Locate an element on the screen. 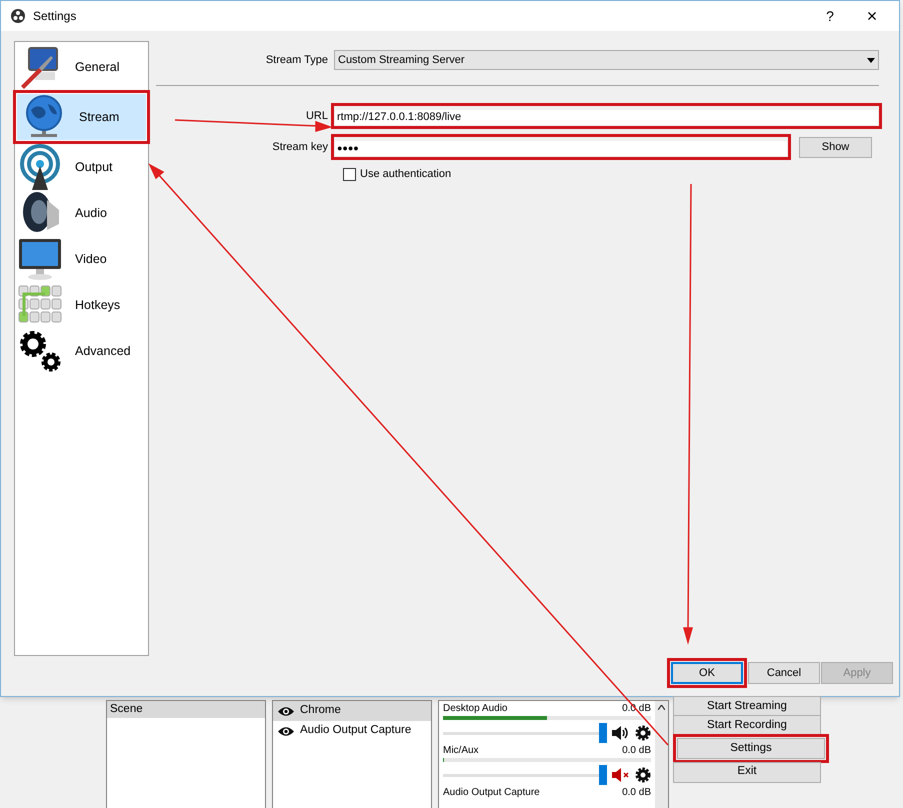 This screenshot has width=903, height=808. scrollbar is located at coordinates (661, 754).